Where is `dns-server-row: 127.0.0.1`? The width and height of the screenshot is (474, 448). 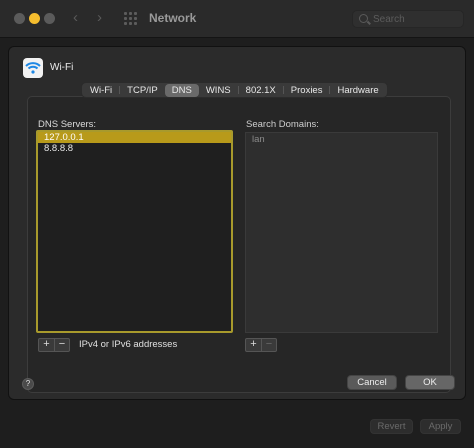 dns-server-row: 127.0.0.1 is located at coordinates (134, 137).